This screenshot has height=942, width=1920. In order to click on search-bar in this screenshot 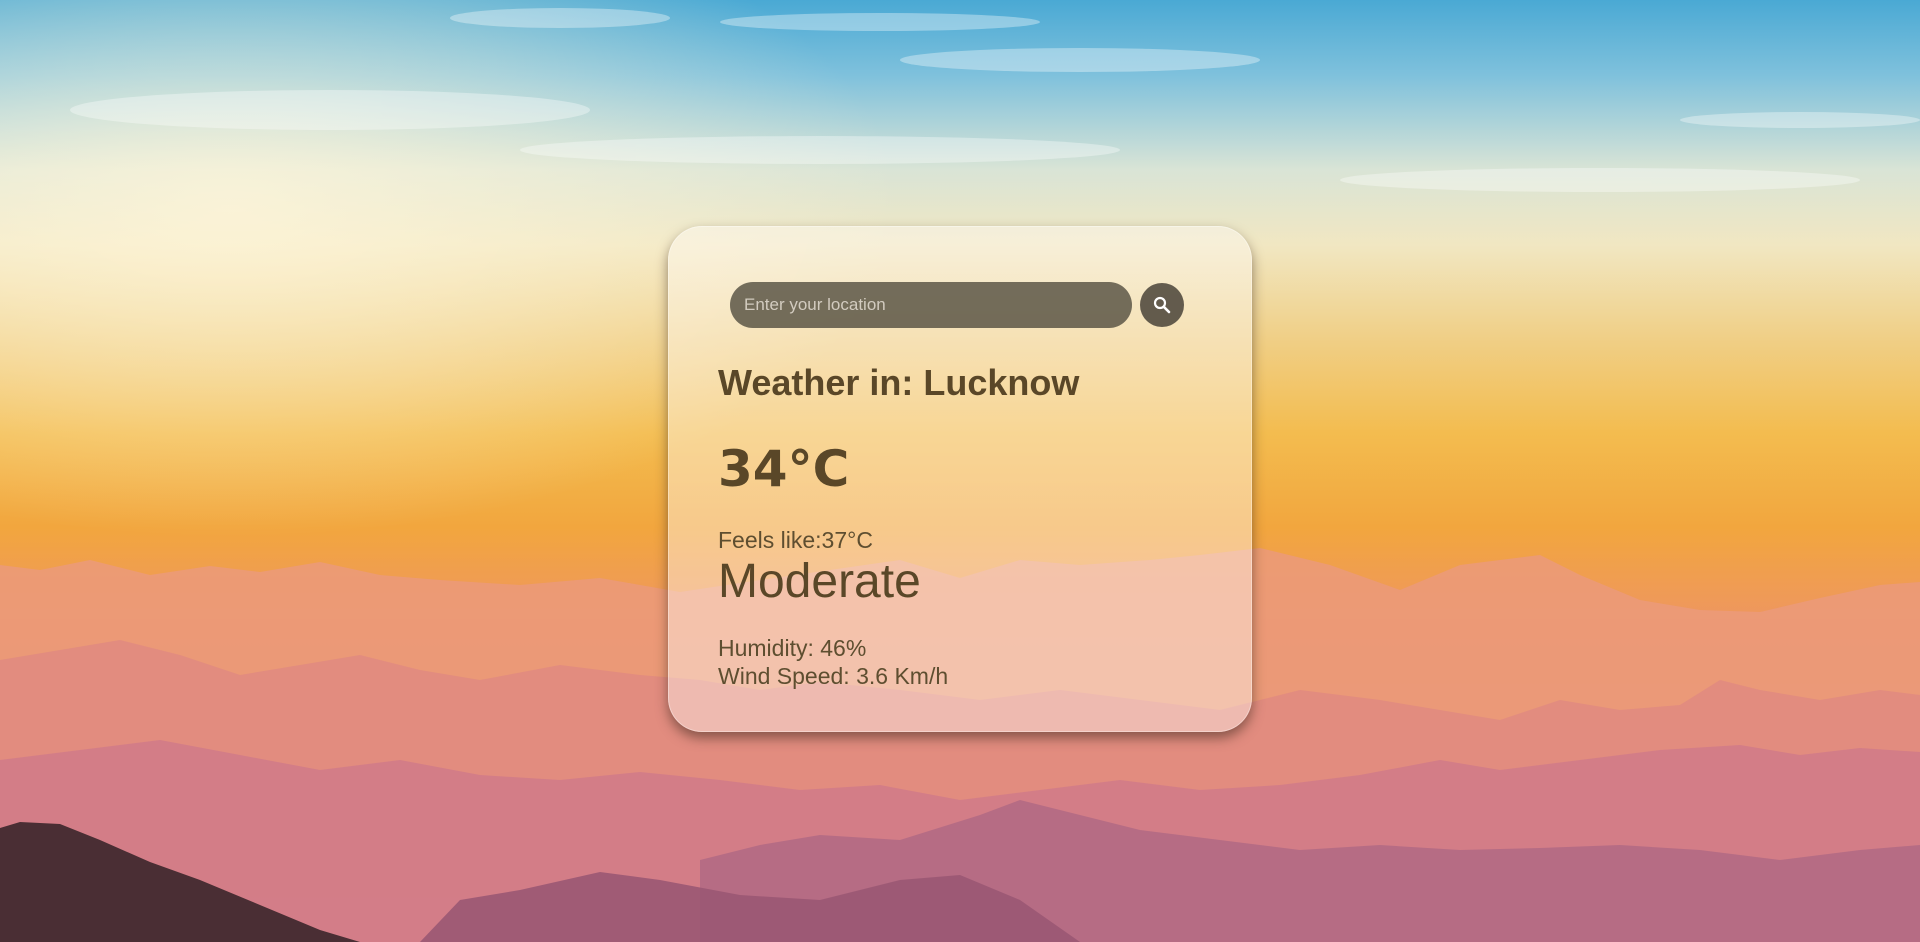, I will do `click(957, 305)`.